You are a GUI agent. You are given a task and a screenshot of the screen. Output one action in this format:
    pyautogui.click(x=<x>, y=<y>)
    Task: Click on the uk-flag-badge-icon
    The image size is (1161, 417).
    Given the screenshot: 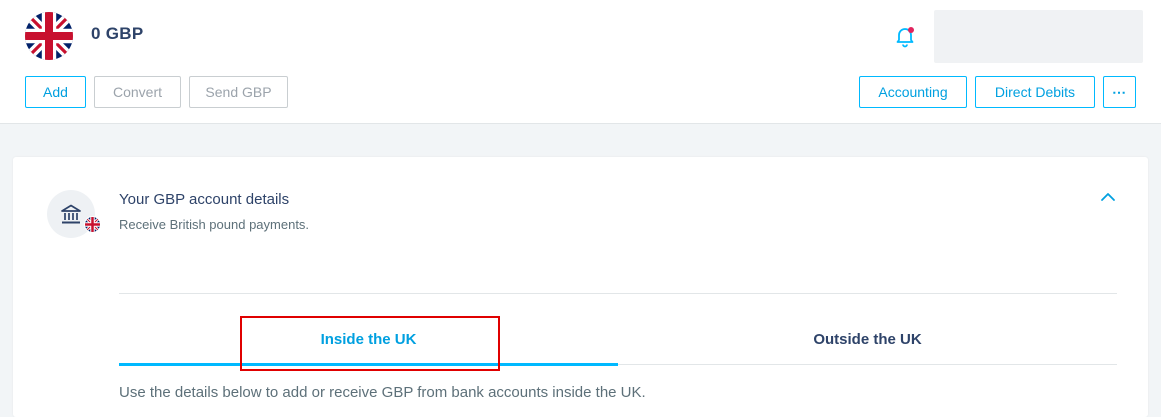 What is the action you would take?
    pyautogui.click(x=92, y=224)
    